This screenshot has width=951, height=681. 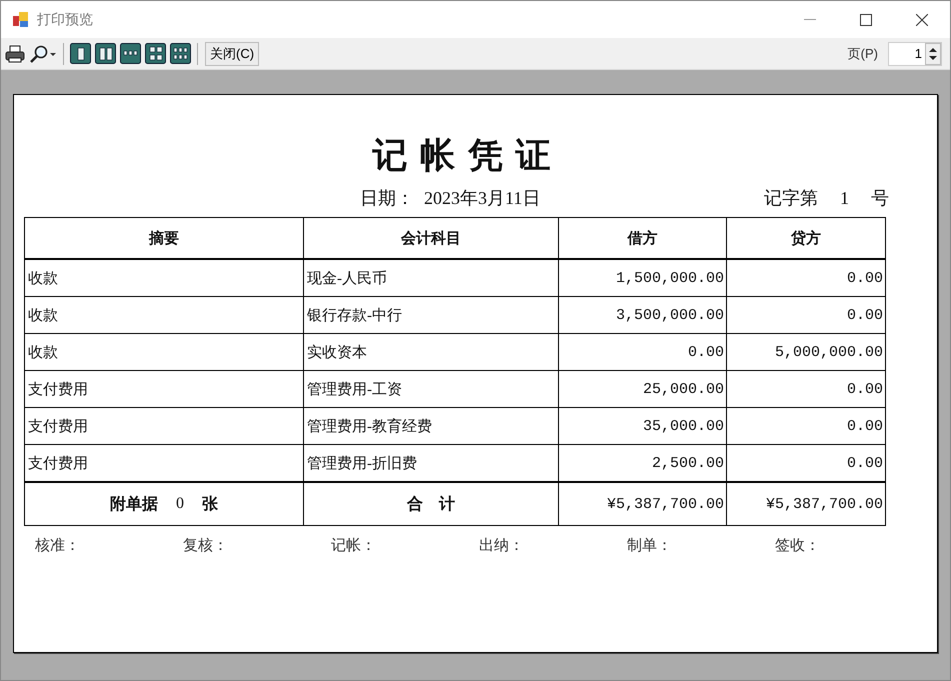 What do you see at coordinates (642, 315) in the screenshot?
I see `table-cell: 3,500,000.00` at bounding box center [642, 315].